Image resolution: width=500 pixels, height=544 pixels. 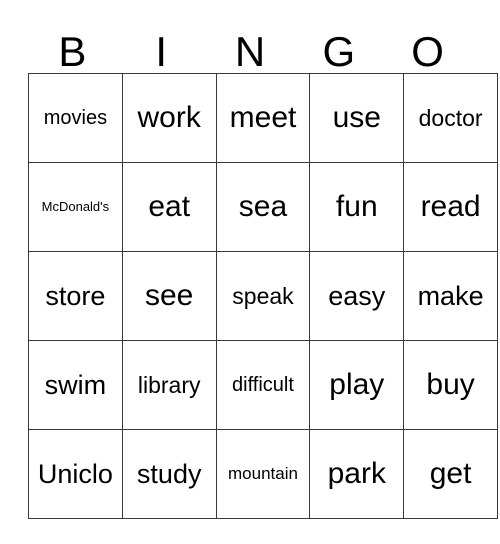 I want to click on bingo-cell-label: movies, so click(x=75, y=117).